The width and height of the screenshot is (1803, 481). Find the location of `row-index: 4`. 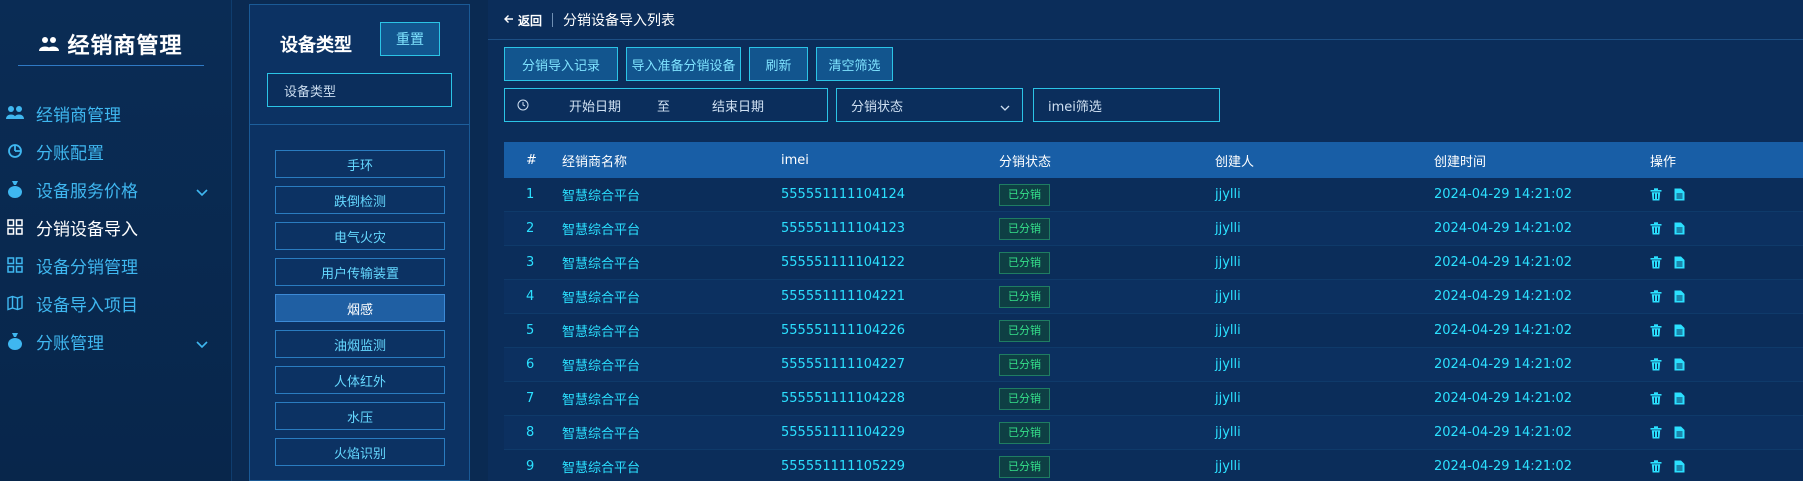

row-index: 4 is located at coordinates (530, 296).